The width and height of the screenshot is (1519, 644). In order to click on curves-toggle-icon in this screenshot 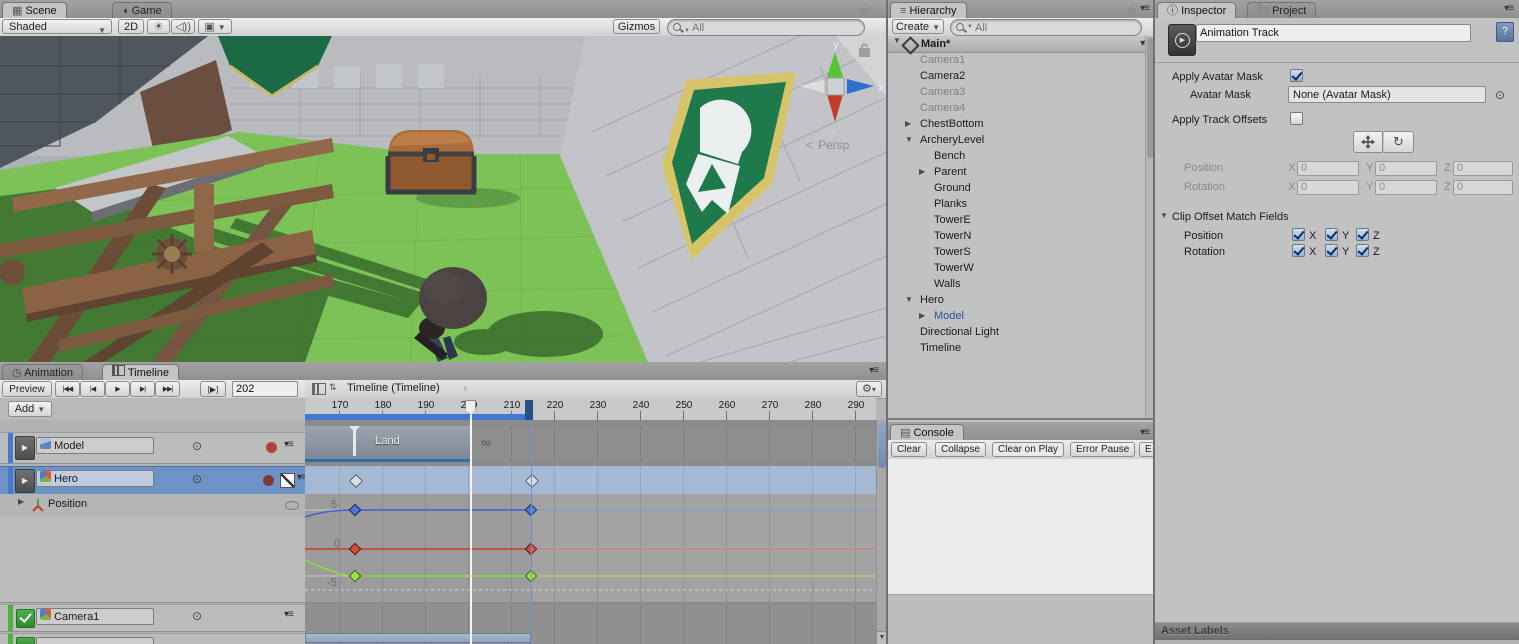, I will do `click(287, 480)`.